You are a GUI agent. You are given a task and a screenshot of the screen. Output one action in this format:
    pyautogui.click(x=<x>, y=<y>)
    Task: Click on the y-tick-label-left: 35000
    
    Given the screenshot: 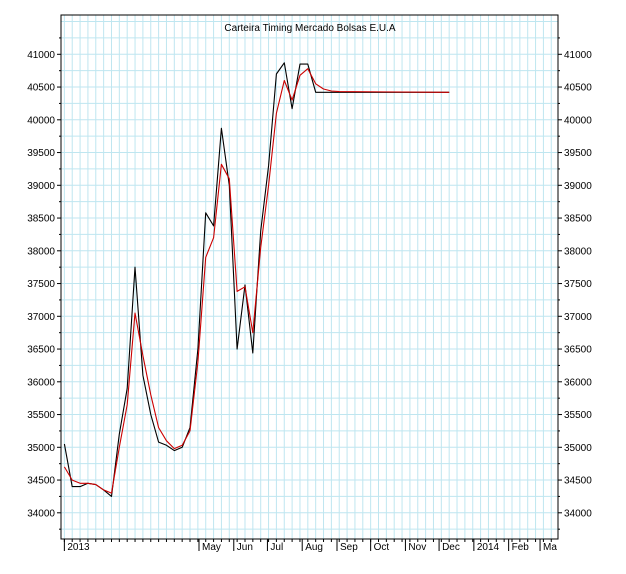 What is the action you would take?
    pyautogui.click(x=41, y=448)
    